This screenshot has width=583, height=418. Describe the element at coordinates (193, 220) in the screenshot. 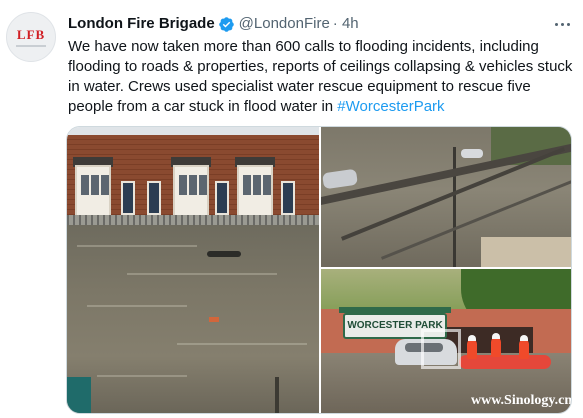

I see `garden-fence` at that location.